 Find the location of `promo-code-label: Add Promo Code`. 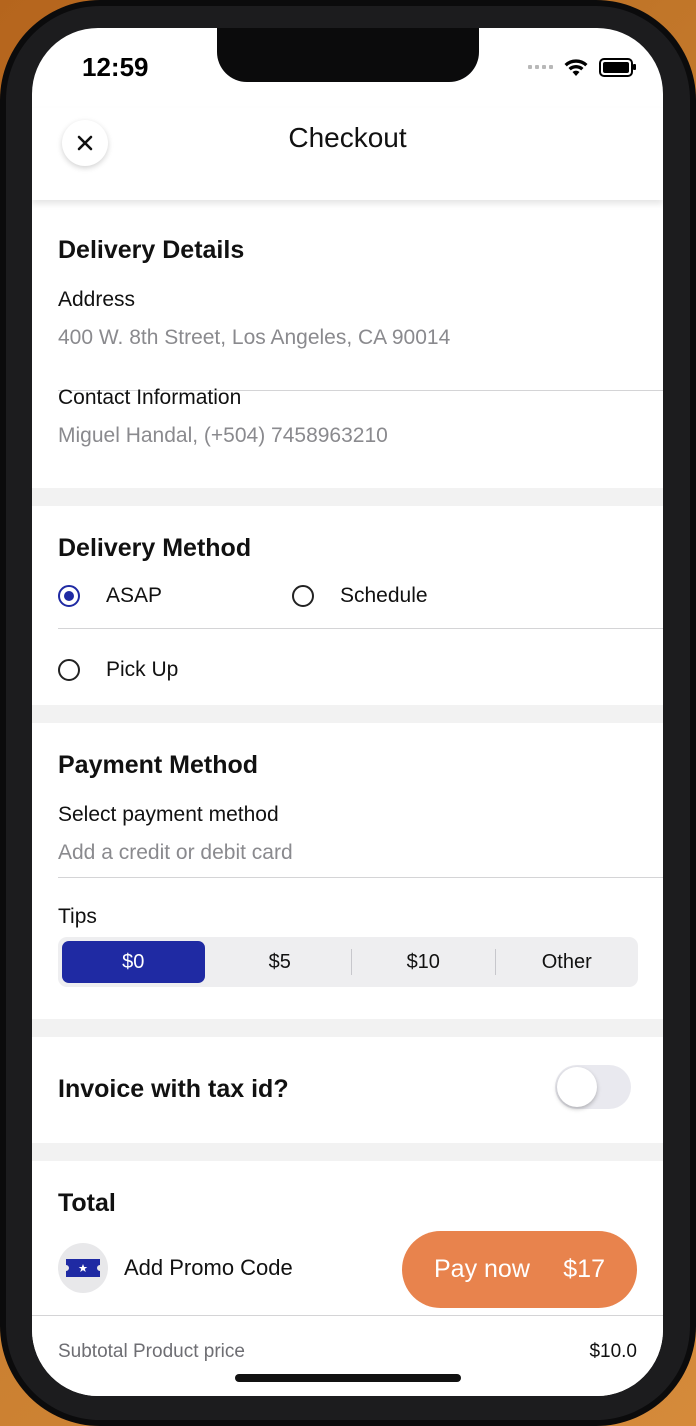

promo-code-label: Add Promo Code is located at coordinates (208, 1267).